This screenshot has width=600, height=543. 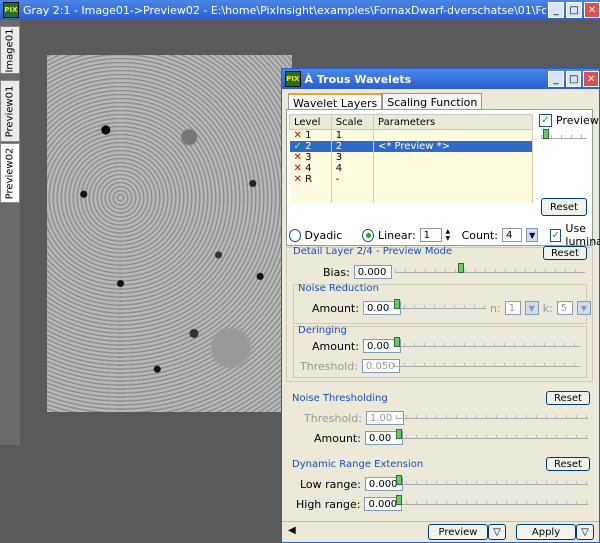 What do you see at coordinates (487, 363) in the screenshot?
I see `dr-threshold-slider` at bounding box center [487, 363].